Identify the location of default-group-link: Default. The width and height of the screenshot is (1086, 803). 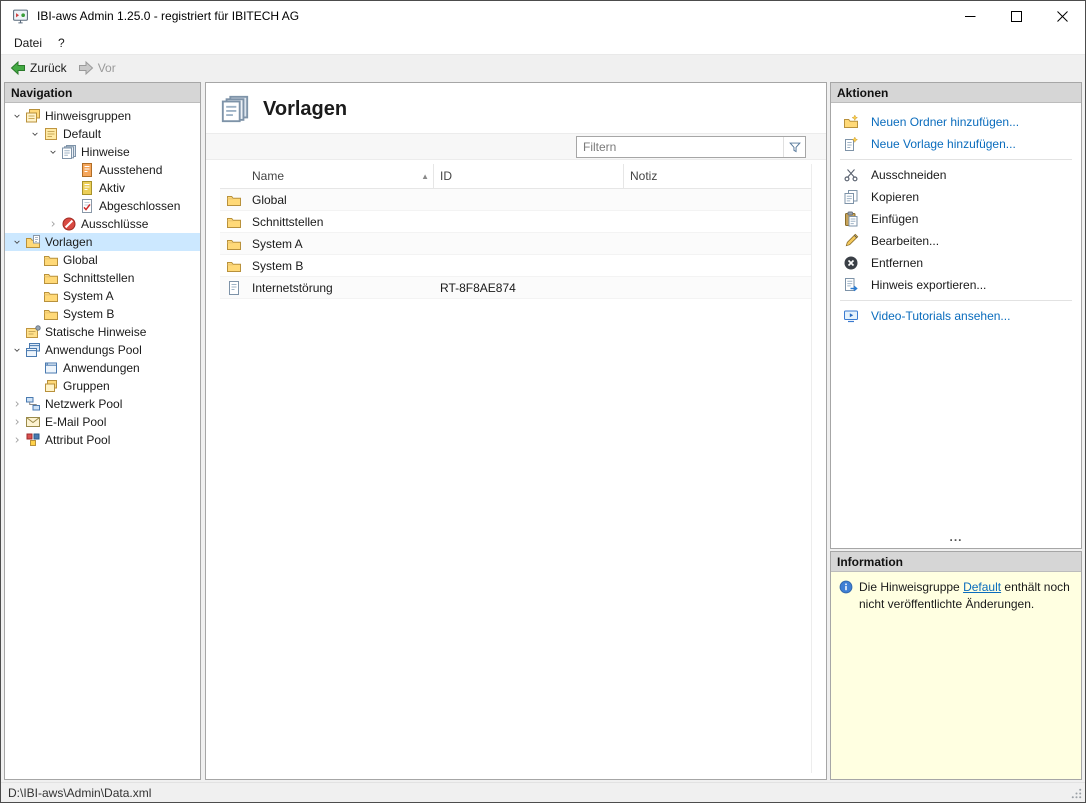
(982, 587).